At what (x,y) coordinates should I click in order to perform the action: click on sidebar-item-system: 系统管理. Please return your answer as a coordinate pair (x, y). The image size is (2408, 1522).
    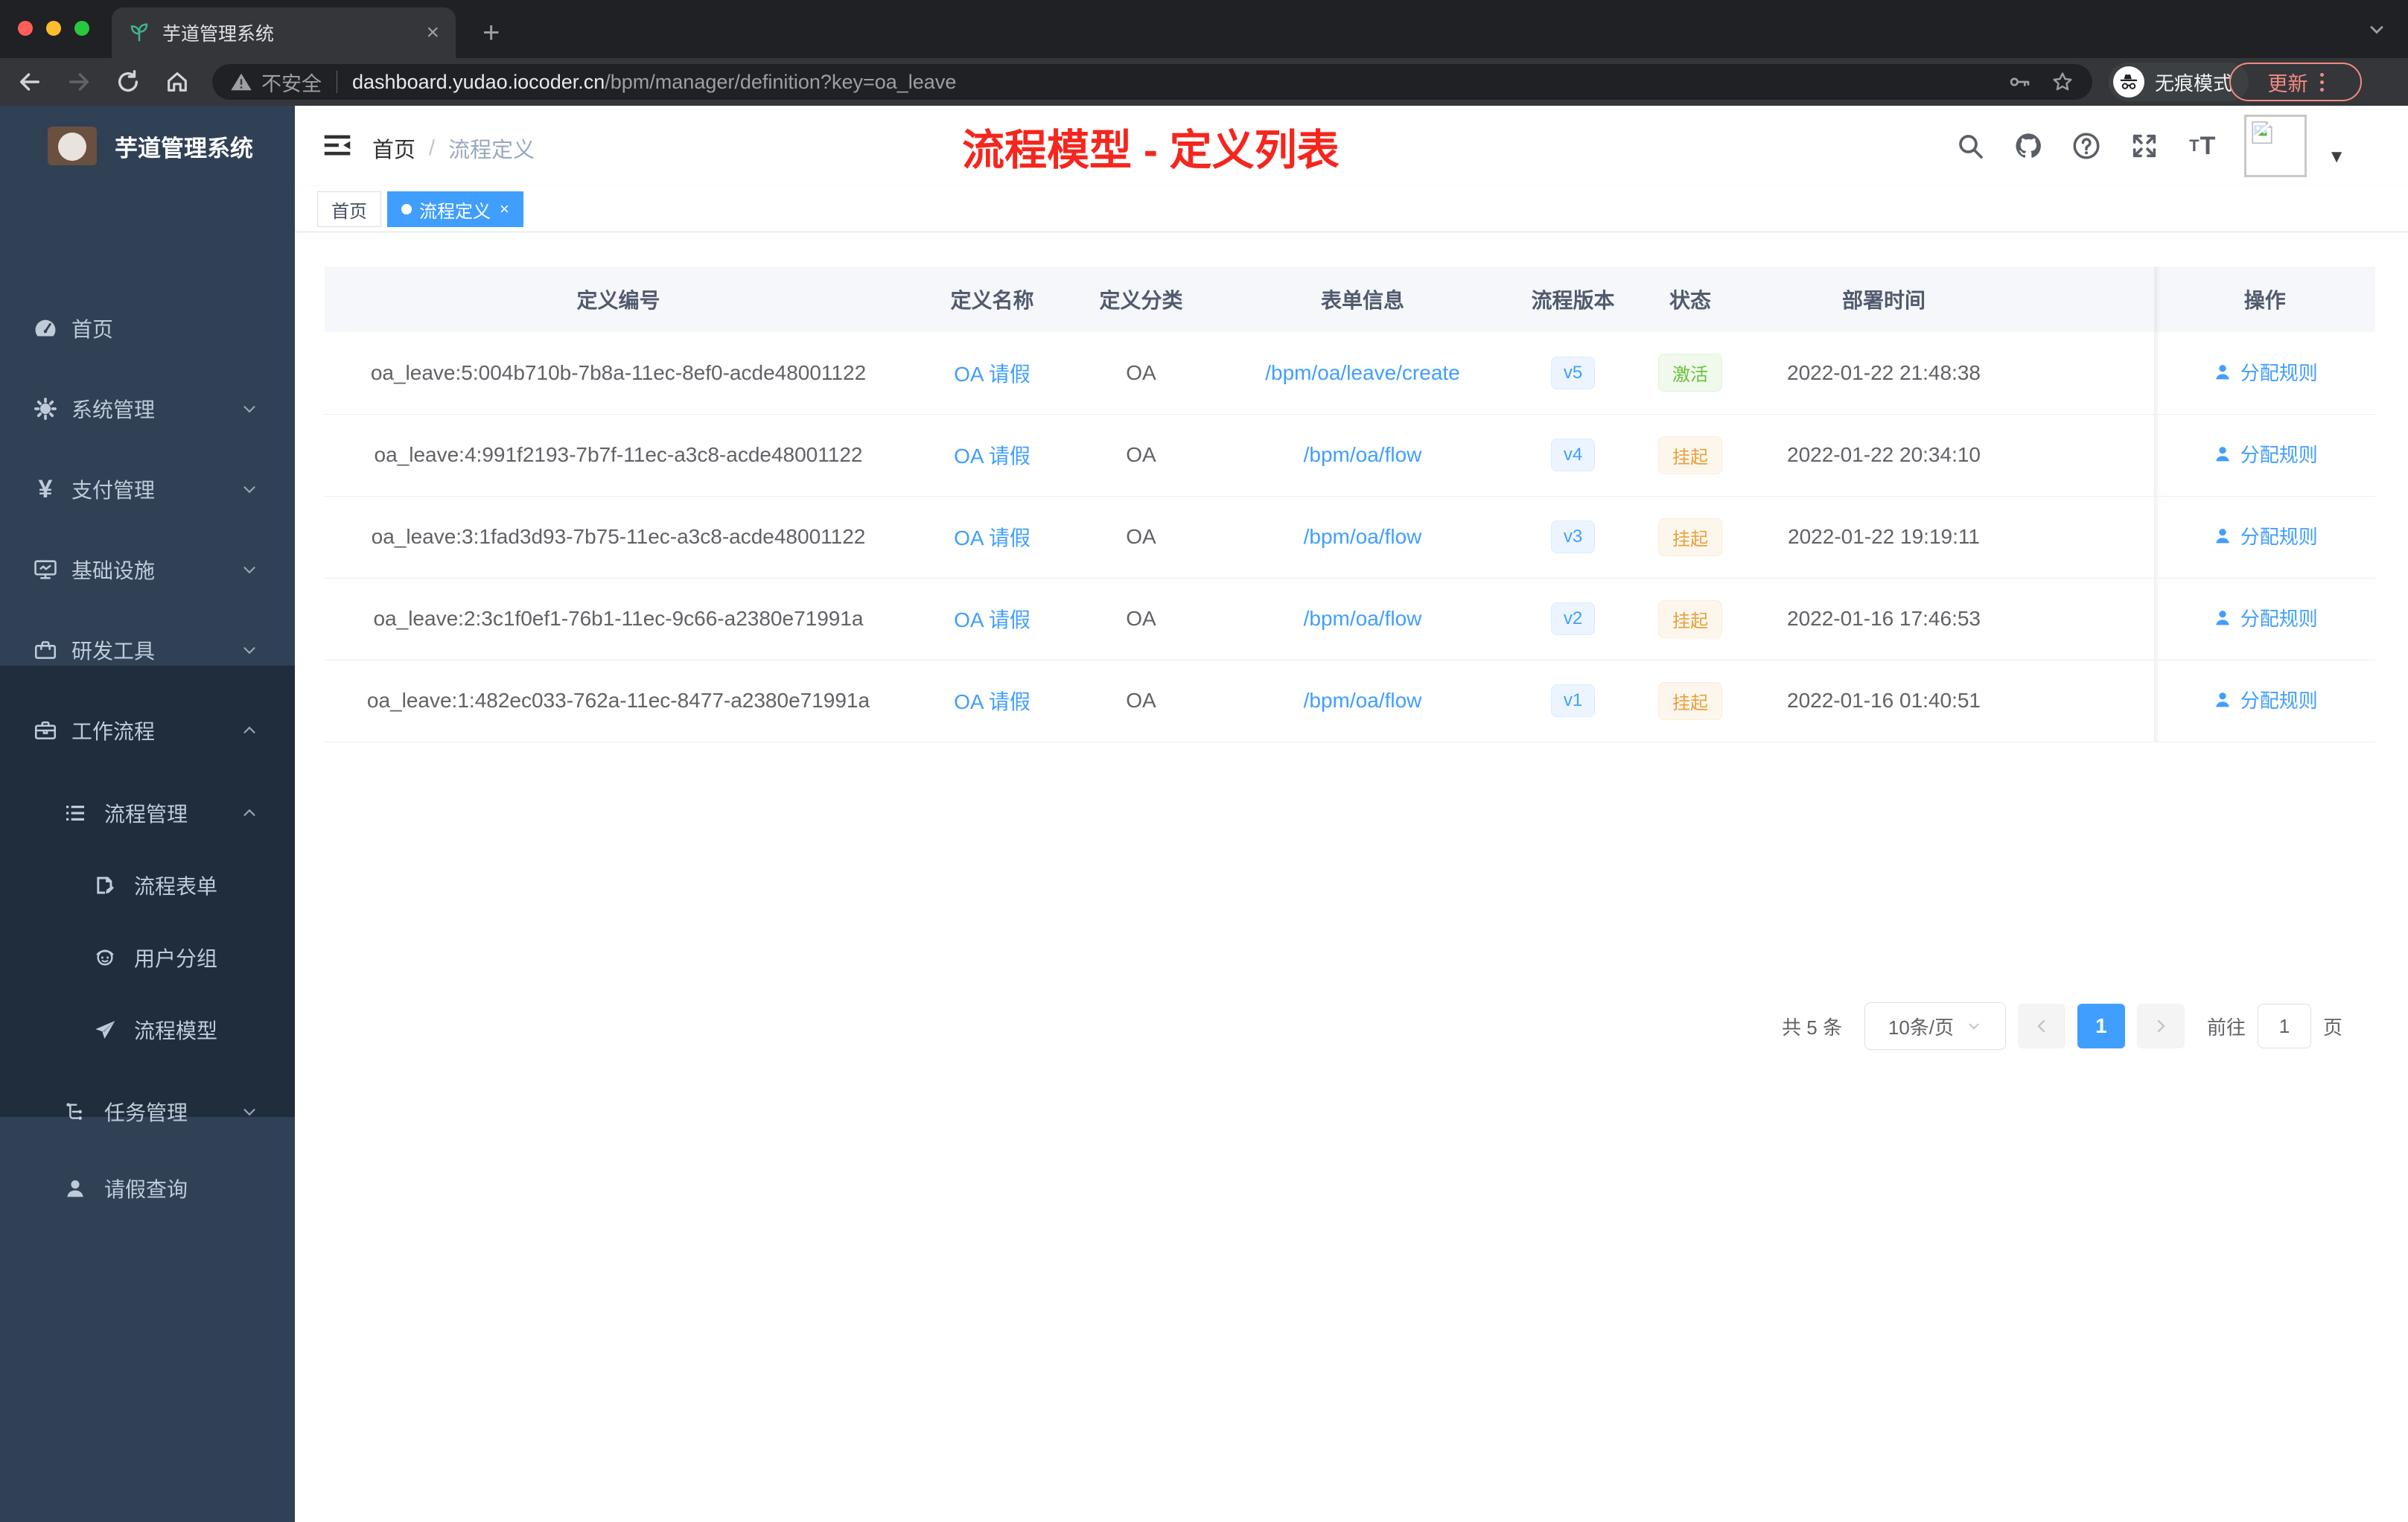
    Looking at the image, I should click on (147, 409).